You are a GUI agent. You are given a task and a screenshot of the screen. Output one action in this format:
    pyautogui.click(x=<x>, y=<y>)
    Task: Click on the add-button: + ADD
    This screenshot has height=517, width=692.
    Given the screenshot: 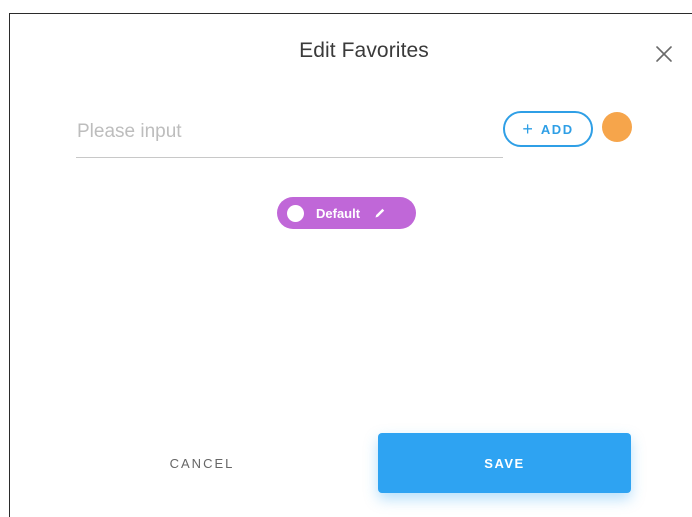 What is the action you would take?
    pyautogui.click(x=548, y=129)
    